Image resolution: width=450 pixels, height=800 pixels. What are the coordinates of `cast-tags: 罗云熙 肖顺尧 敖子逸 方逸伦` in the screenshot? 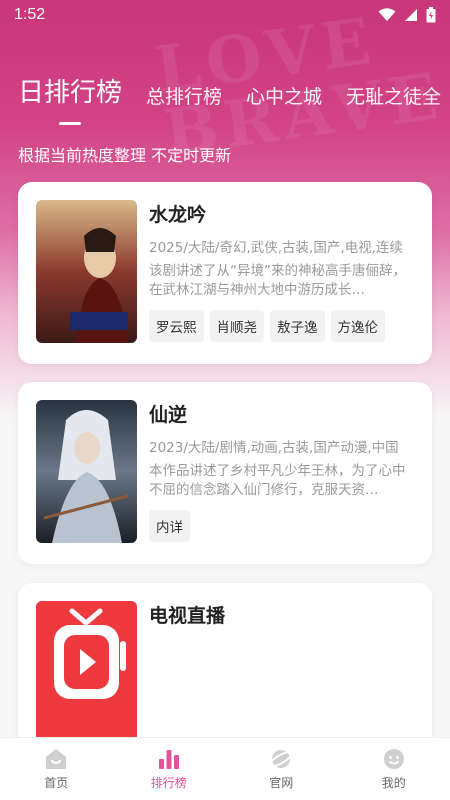 It's located at (282, 326).